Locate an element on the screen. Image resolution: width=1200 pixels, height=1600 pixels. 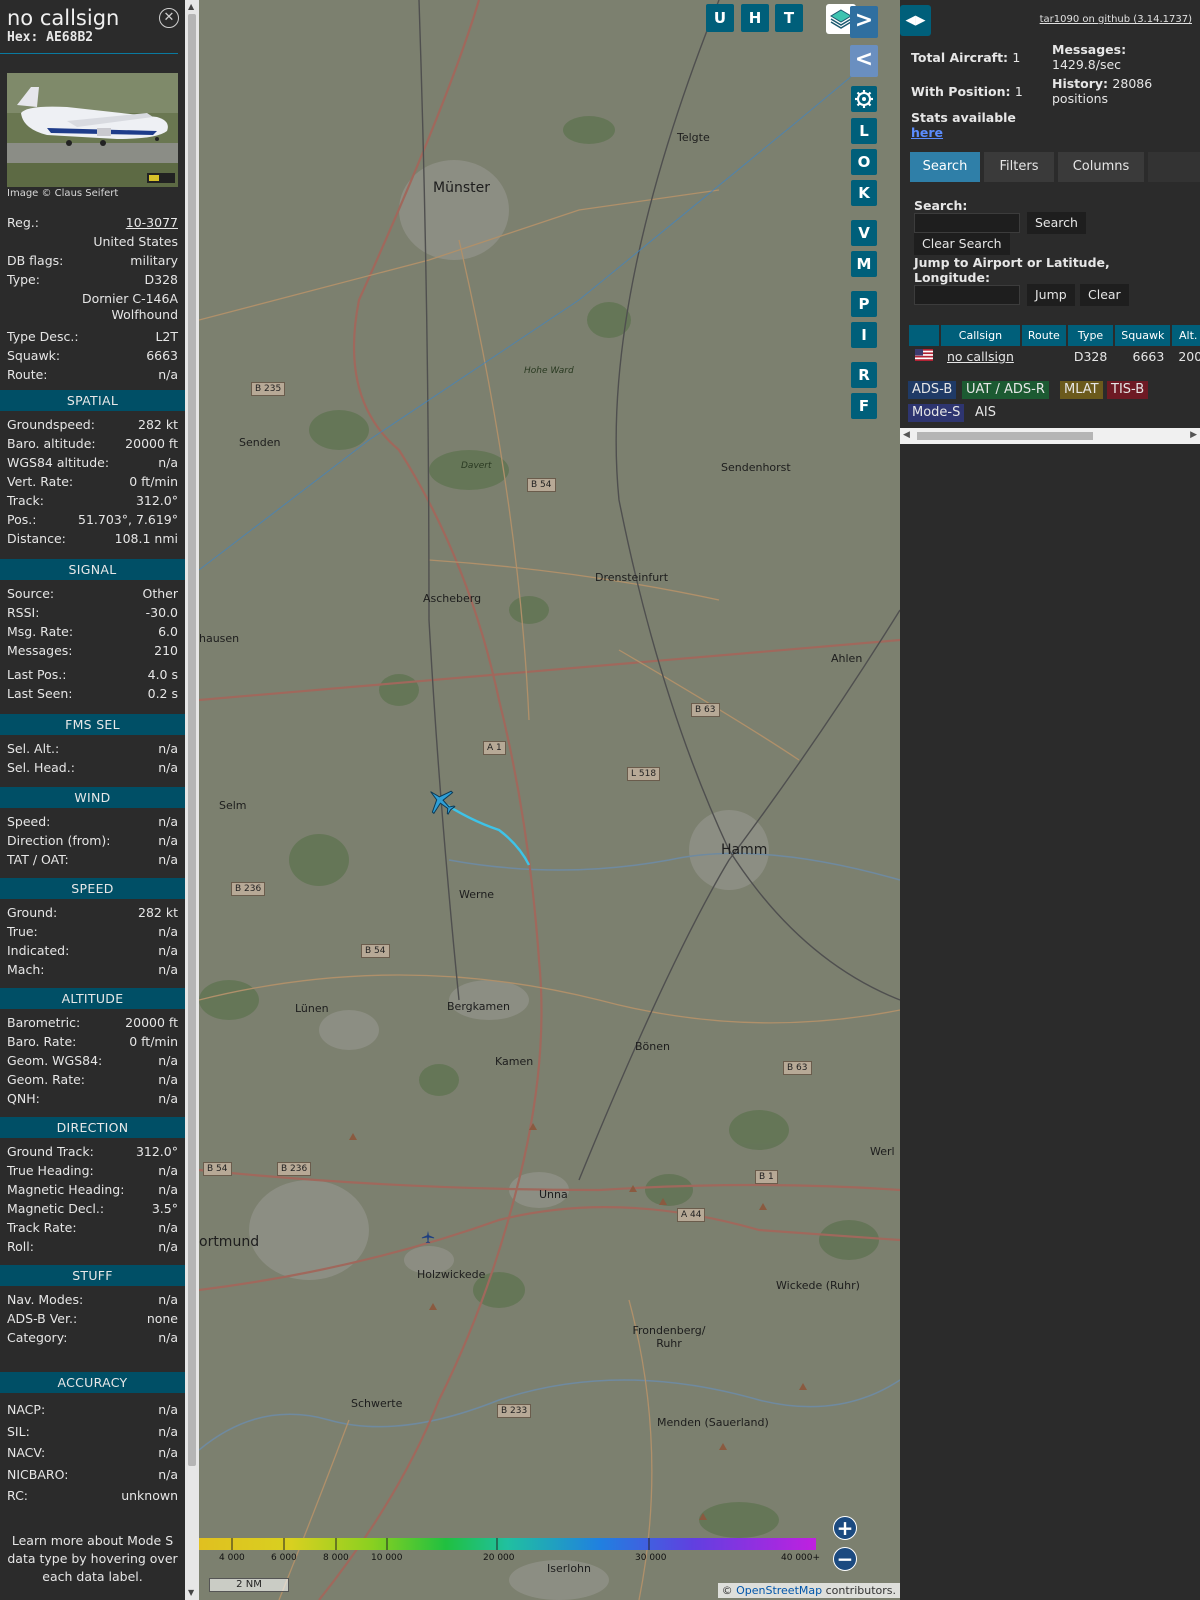
stuff-row: Category: n/a is located at coordinates (92, 1339).